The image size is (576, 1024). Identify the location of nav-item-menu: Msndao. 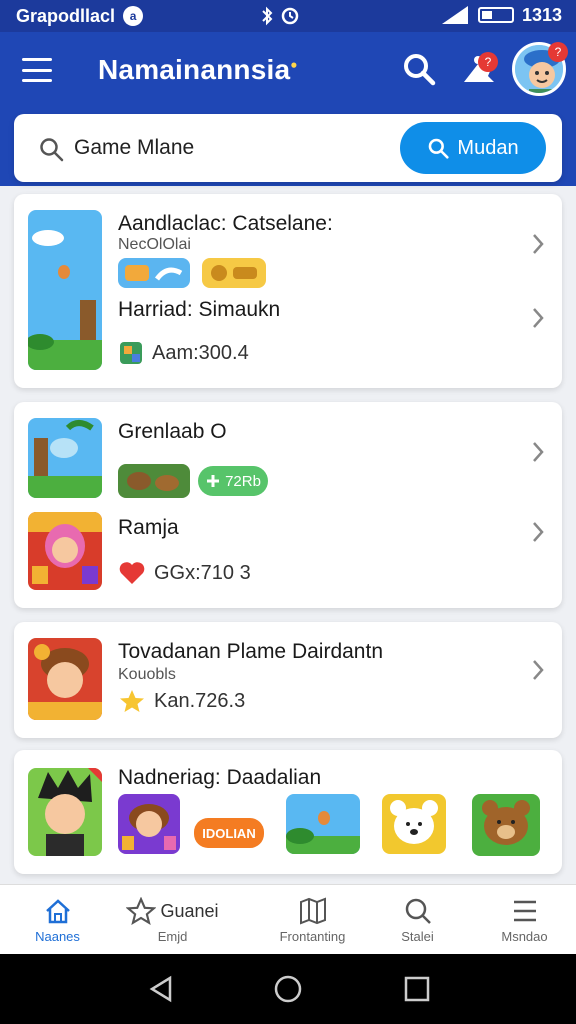
(521, 920).